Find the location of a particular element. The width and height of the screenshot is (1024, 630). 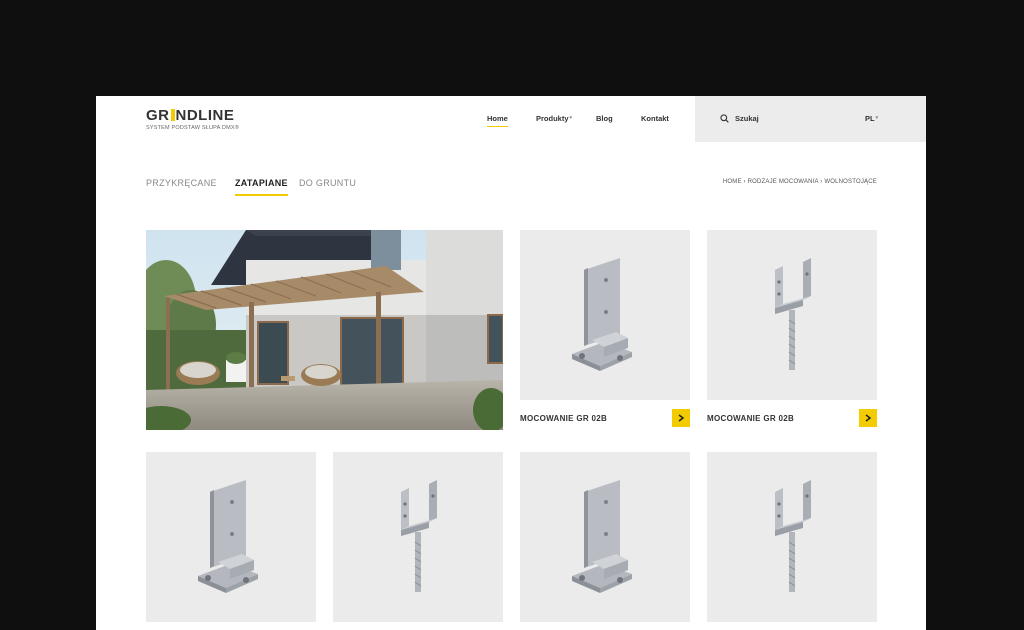

pergola-illustration is located at coordinates (324, 330).